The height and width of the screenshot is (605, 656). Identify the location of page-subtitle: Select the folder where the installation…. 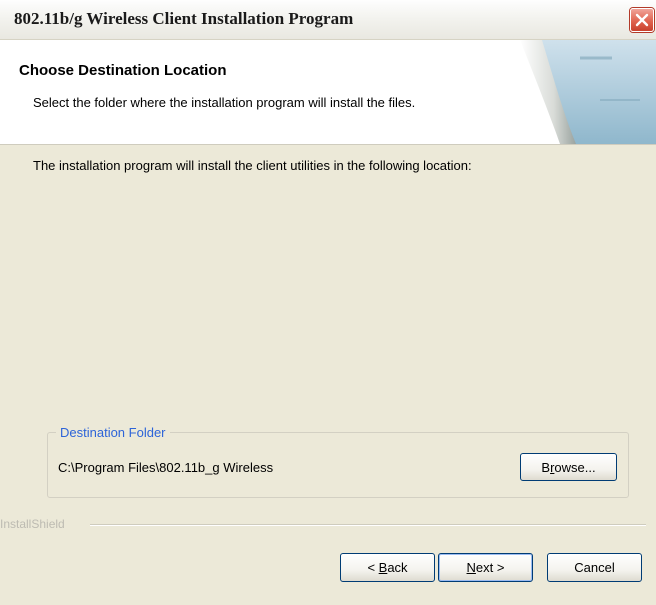
(224, 102).